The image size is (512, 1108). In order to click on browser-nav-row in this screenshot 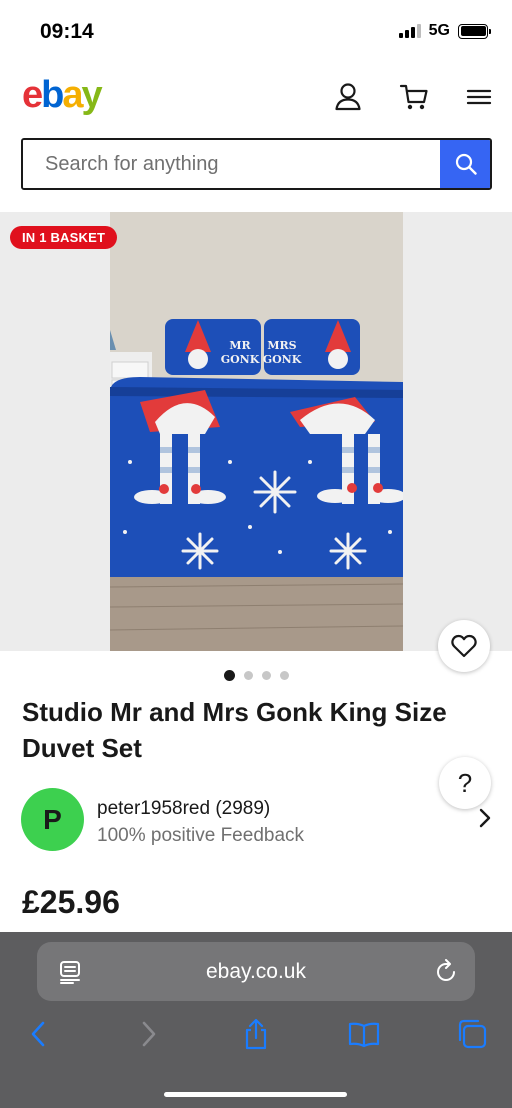, I will do `click(256, 1034)`.